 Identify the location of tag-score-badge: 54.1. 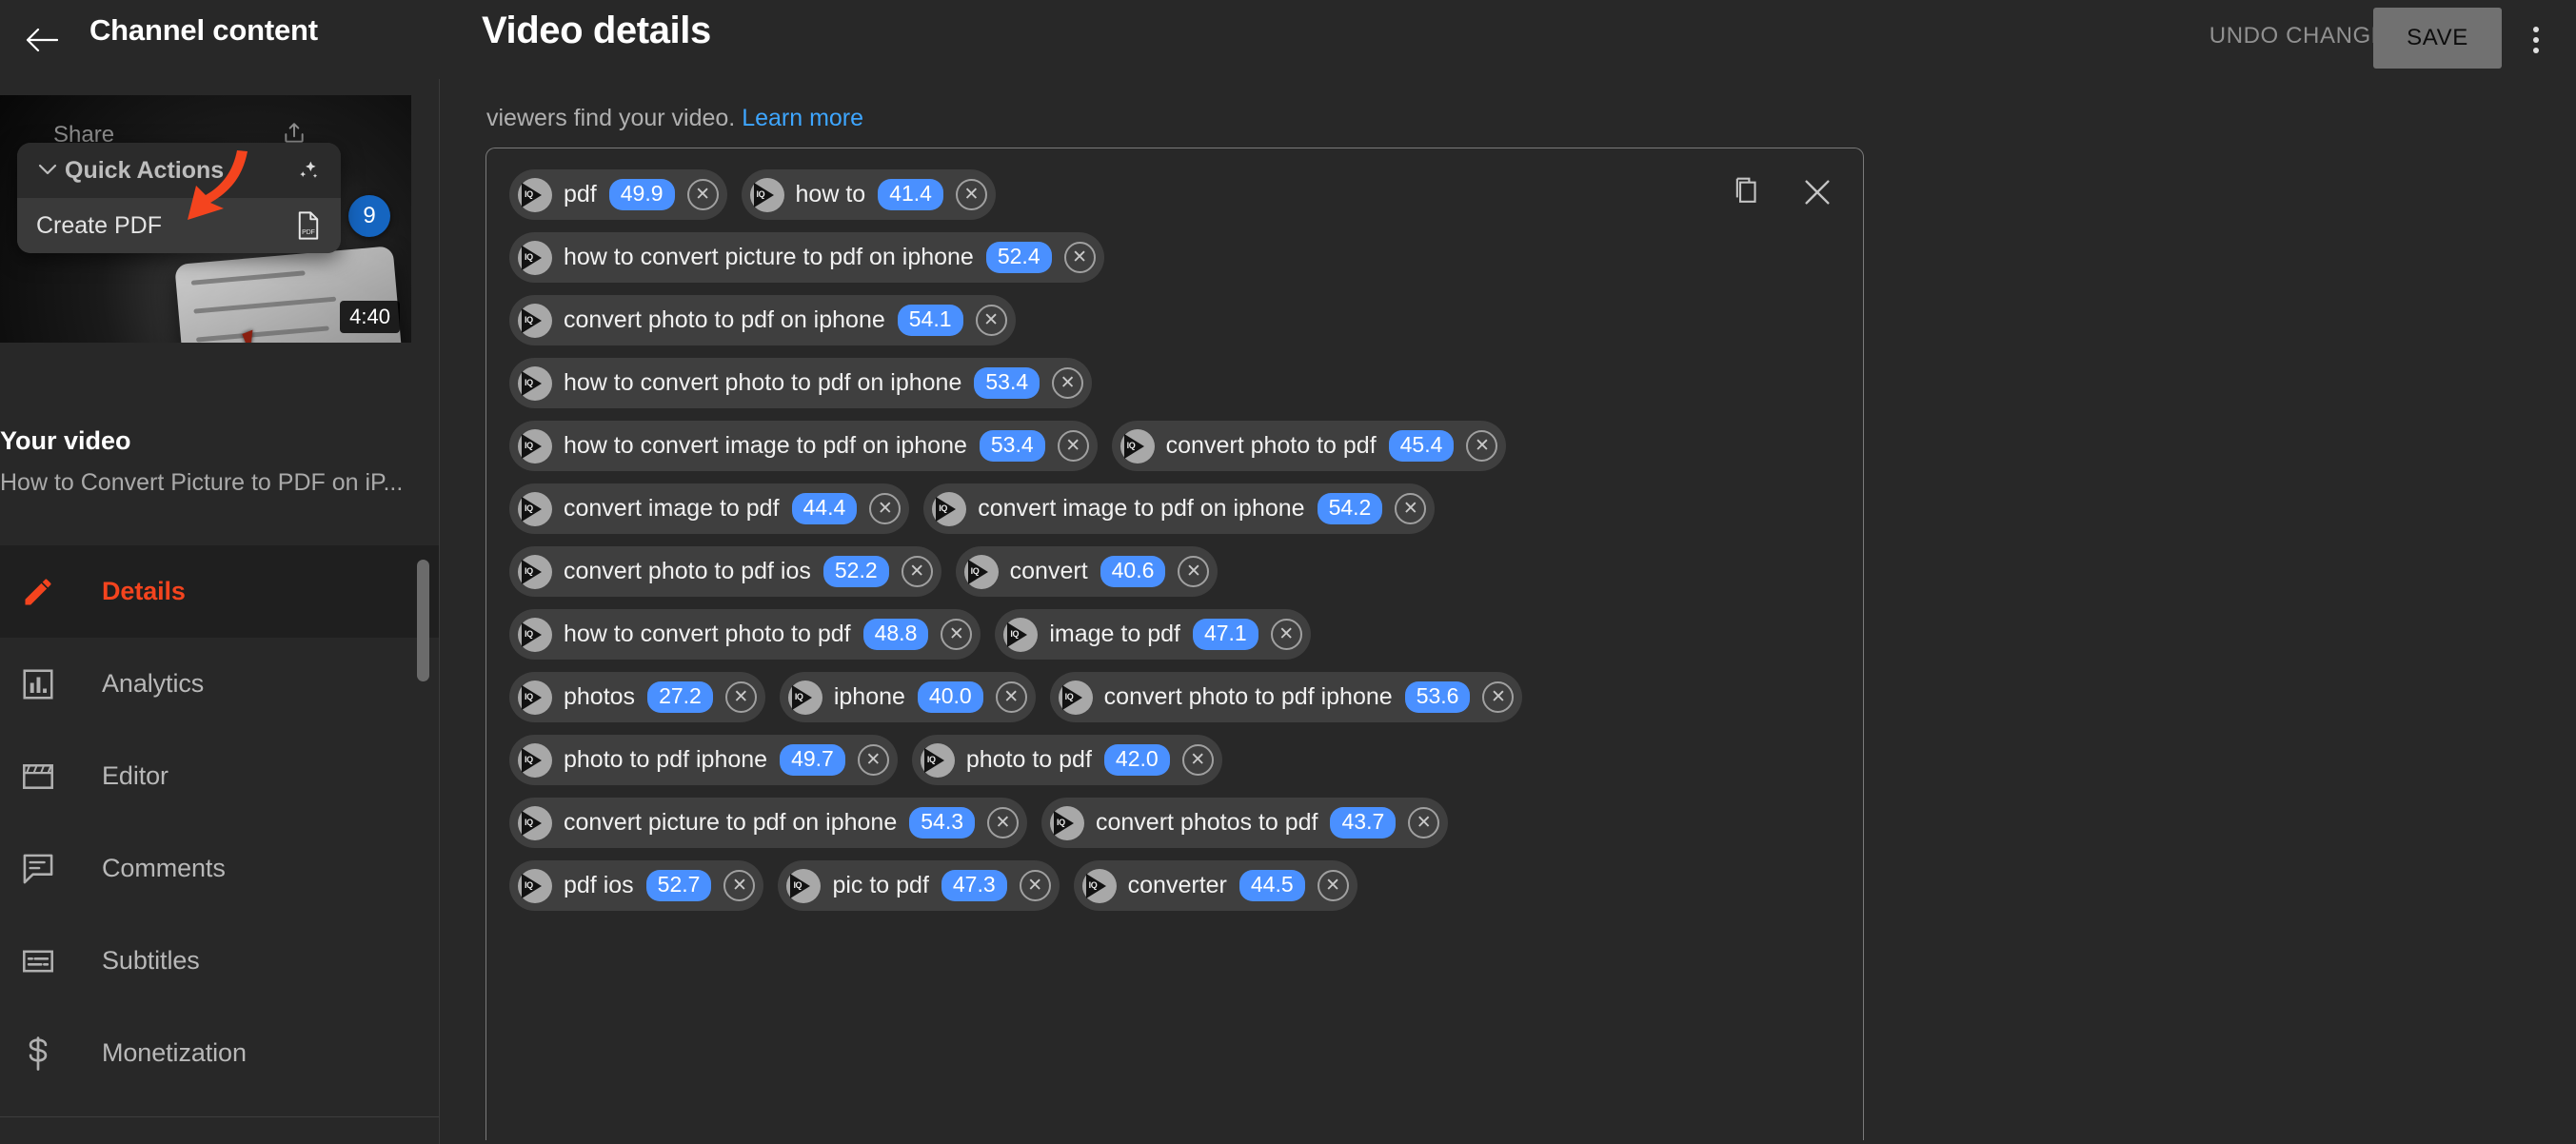
(930, 320).